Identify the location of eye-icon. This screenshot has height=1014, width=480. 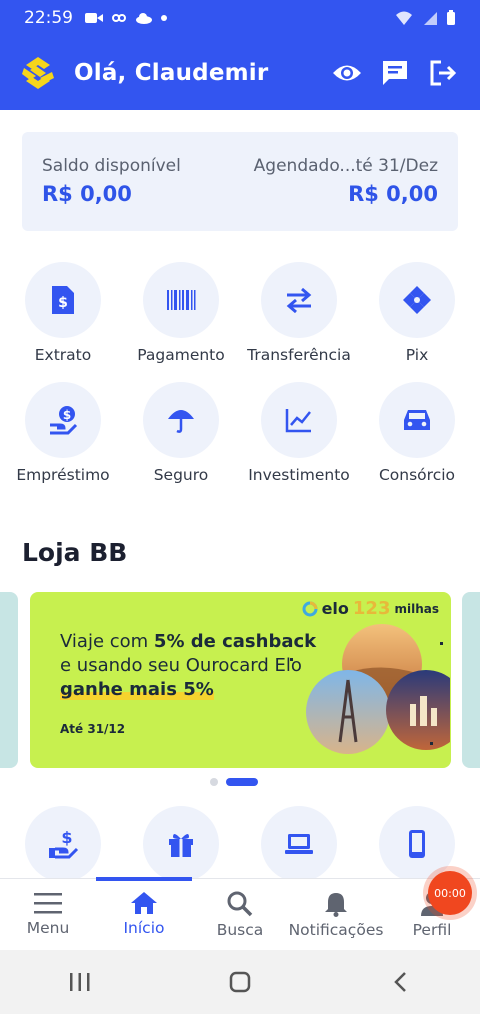
(347, 73).